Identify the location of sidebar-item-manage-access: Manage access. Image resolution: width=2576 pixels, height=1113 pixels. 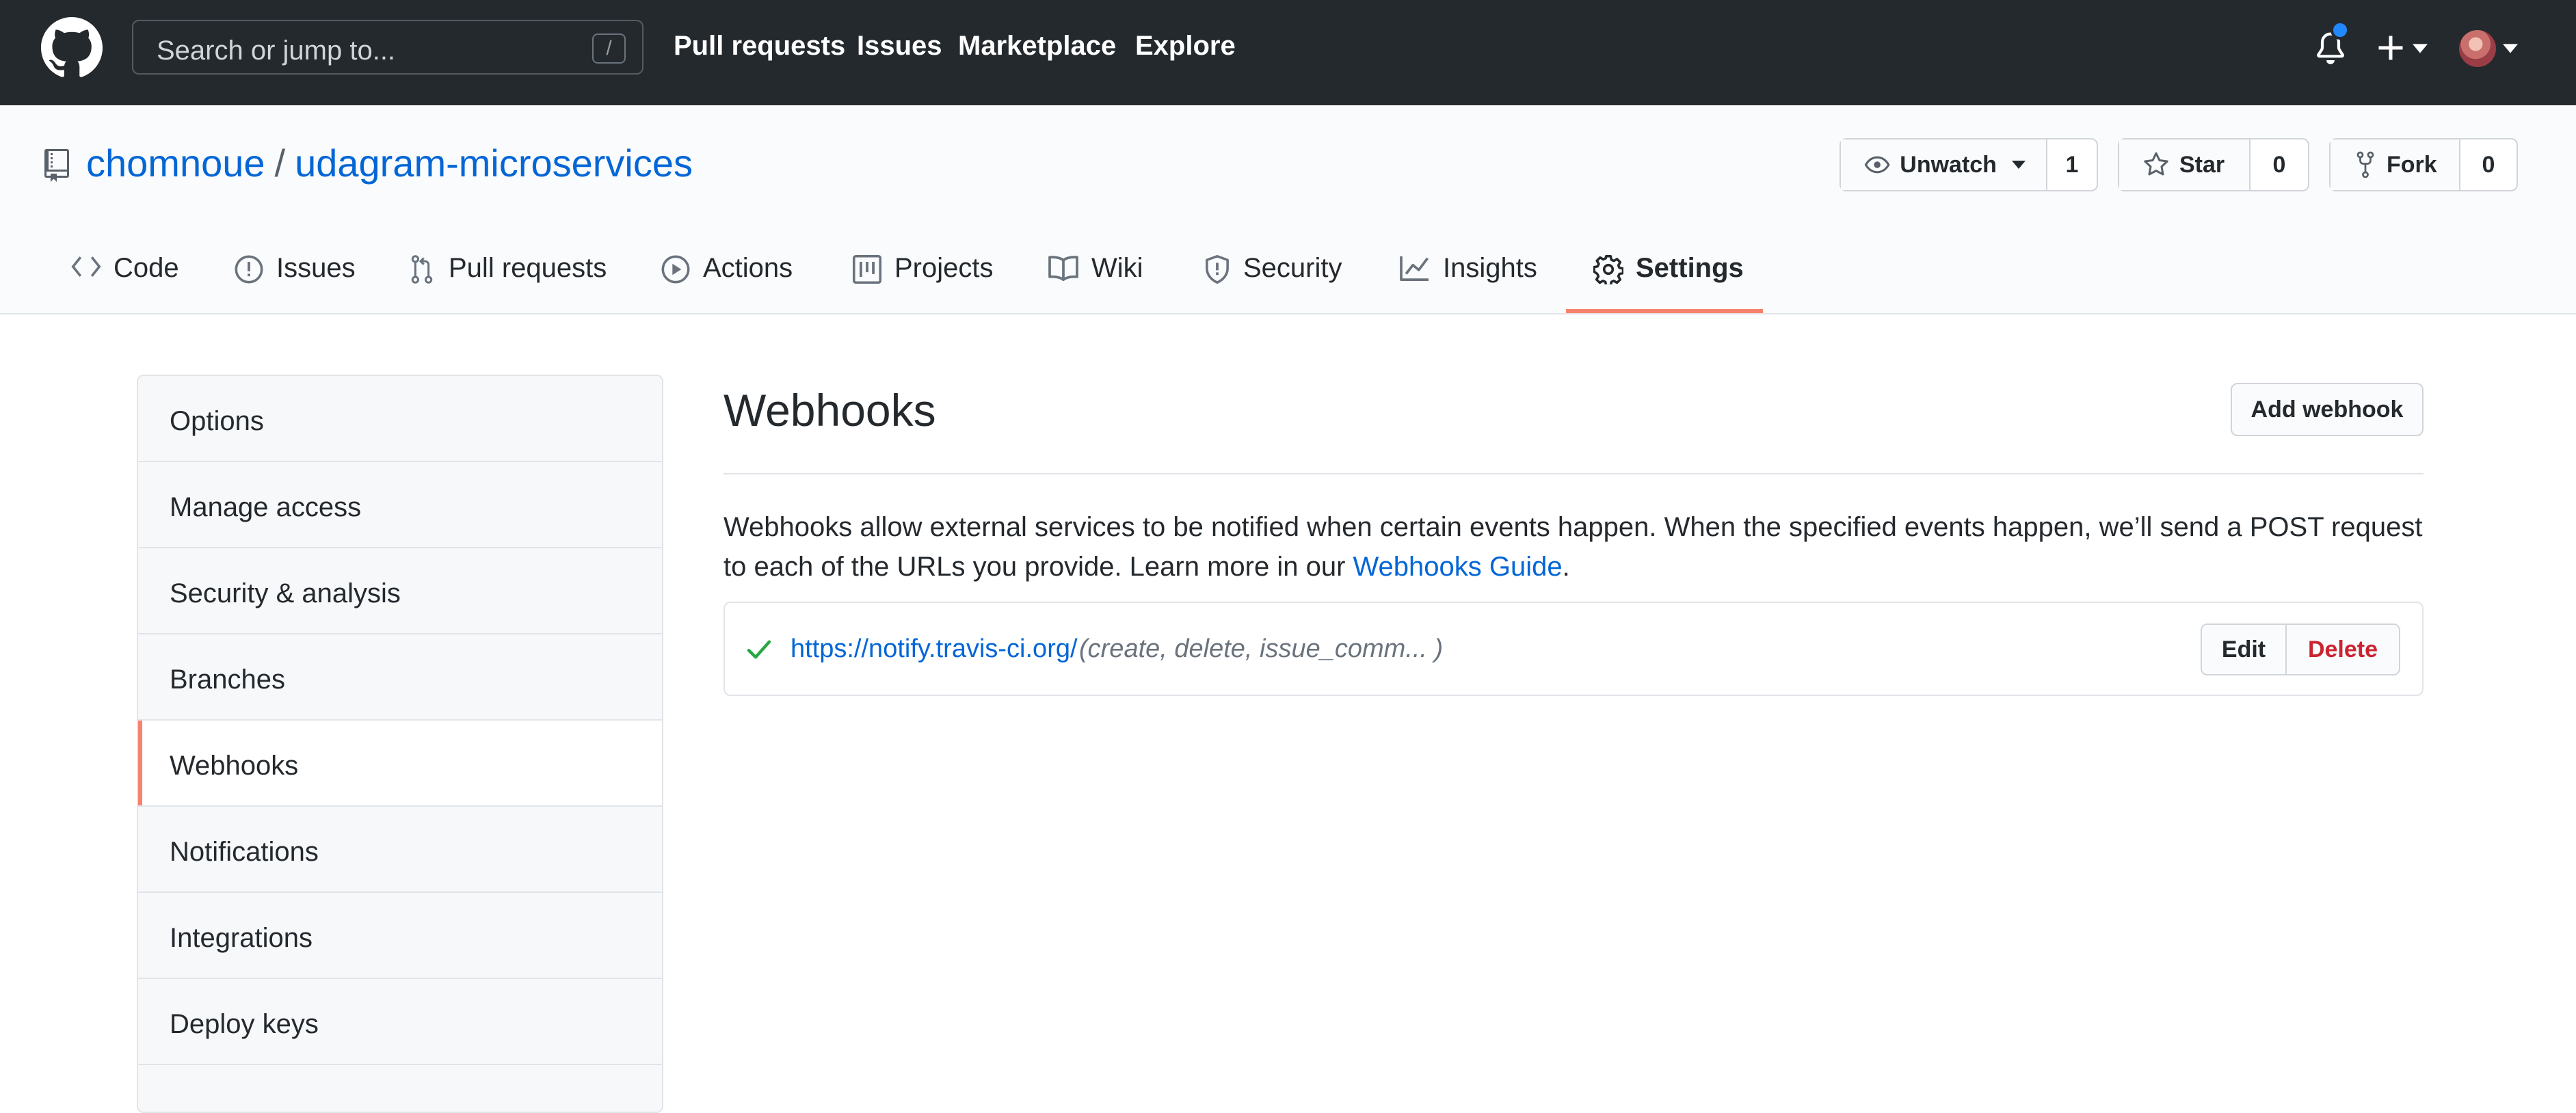
(400, 505).